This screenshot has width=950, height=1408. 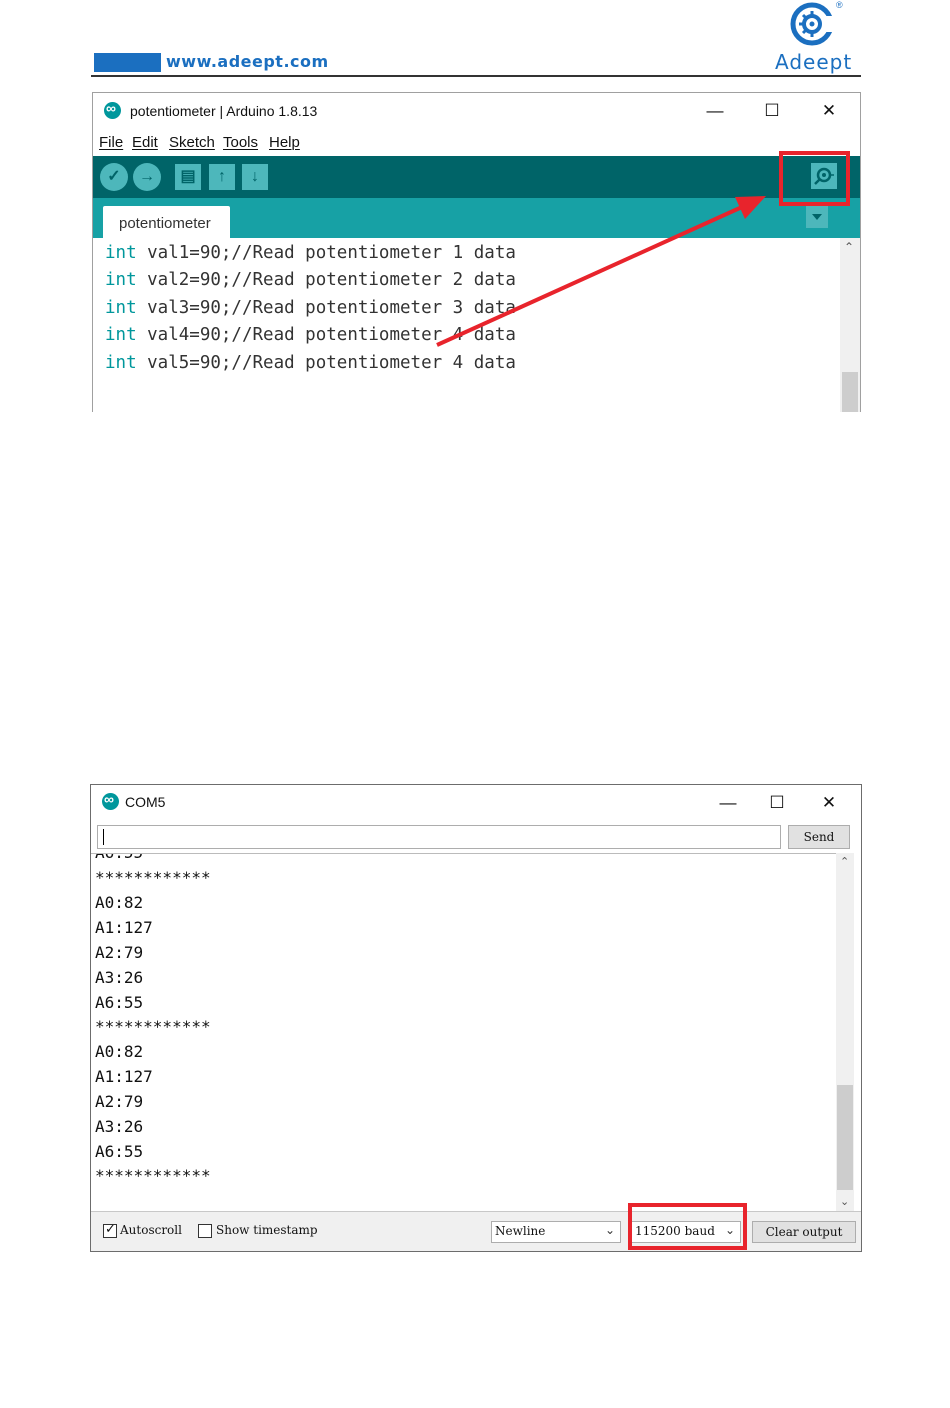 What do you see at coordinates (439, 837) in the screenshot?
I see `serial-send-input` at bounding box center [439, 837].